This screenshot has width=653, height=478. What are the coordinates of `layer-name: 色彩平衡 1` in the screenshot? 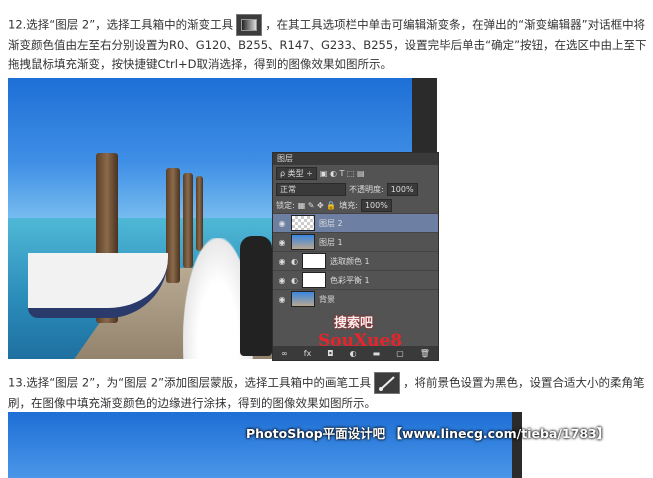 It's located at (349, 280).